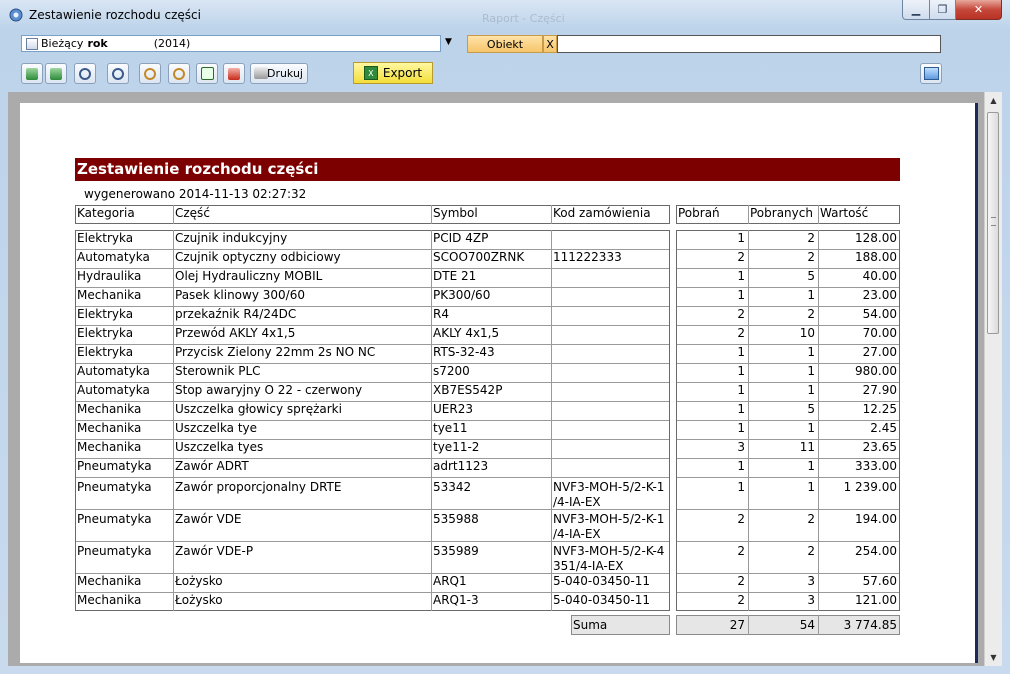 The width and height of the screenshot is (1010, 674). I want to click on scroll-up-icon: ▲, so click(993, 100).